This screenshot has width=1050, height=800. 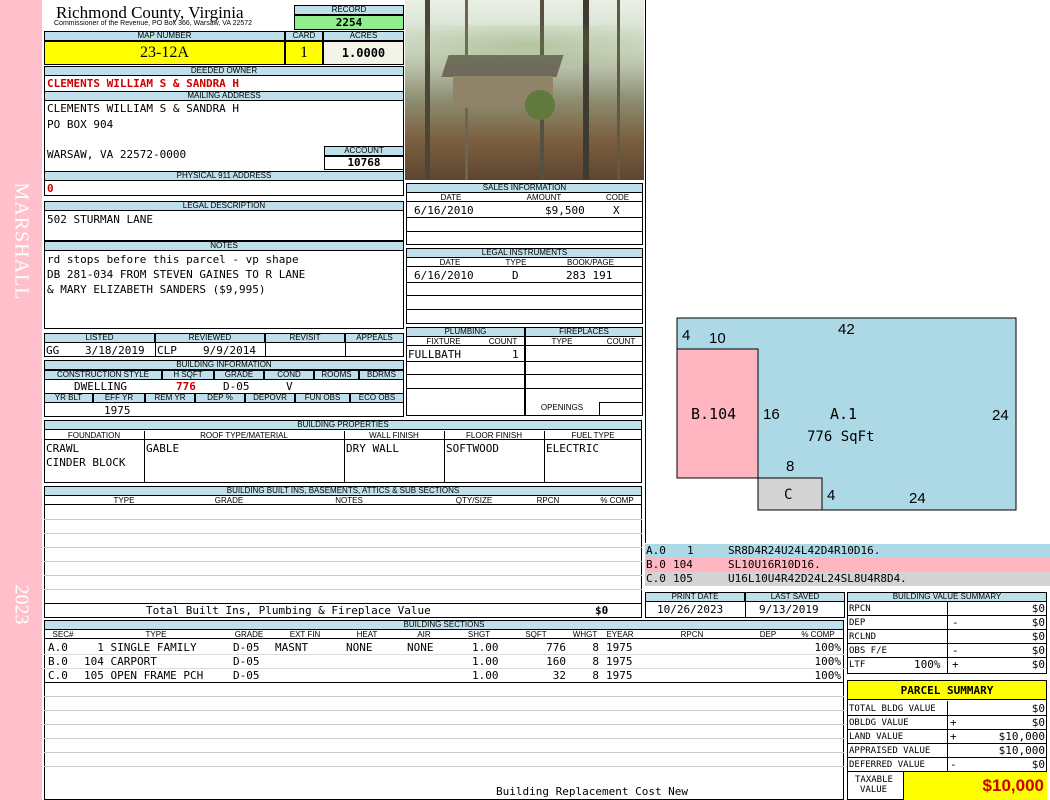 What do you see at coordinates (690, 609) in the screenshot?
I see `print-date: 10/26/2023` at bounding box center [690, 609].